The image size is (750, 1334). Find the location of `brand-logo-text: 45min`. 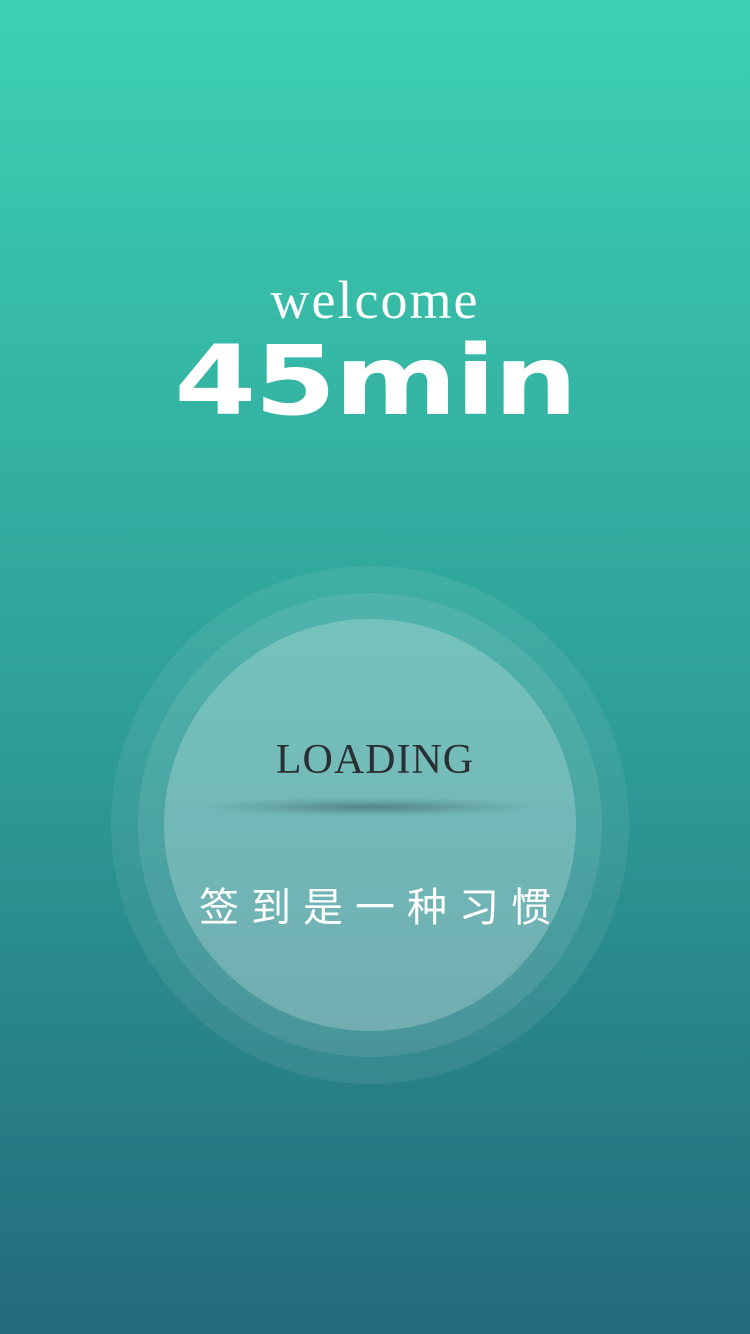

brand-logo-text: 45min is located at coordinates (376, 380).